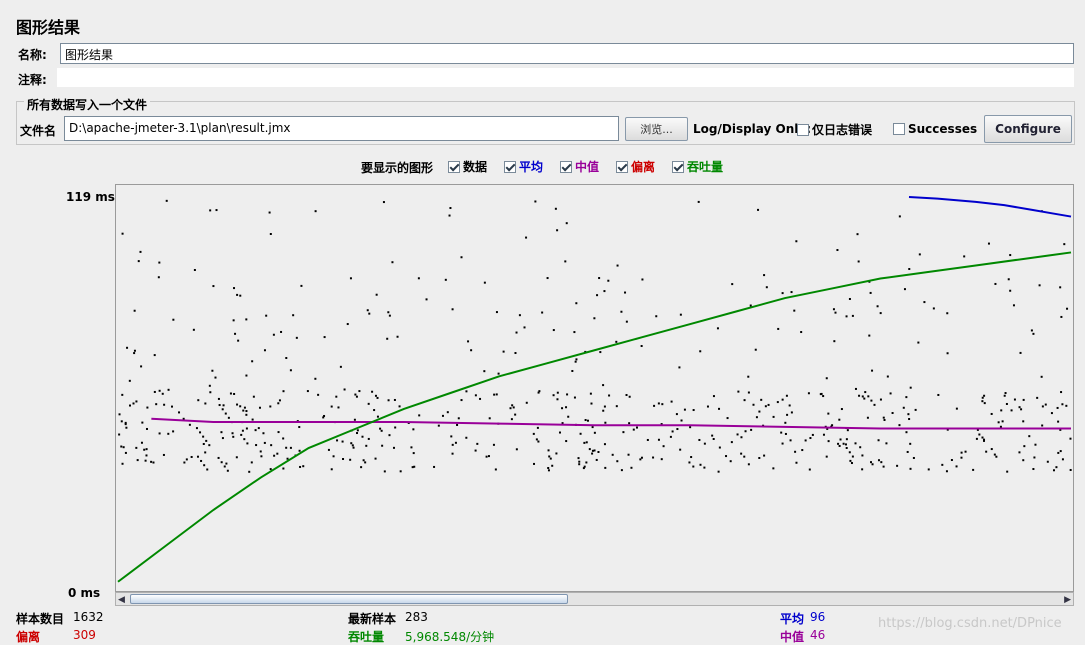  What do you see at coordinates (349, 599) in the screenshot?
I see `scrollbar-thumb` at bounding box center [349, 599].